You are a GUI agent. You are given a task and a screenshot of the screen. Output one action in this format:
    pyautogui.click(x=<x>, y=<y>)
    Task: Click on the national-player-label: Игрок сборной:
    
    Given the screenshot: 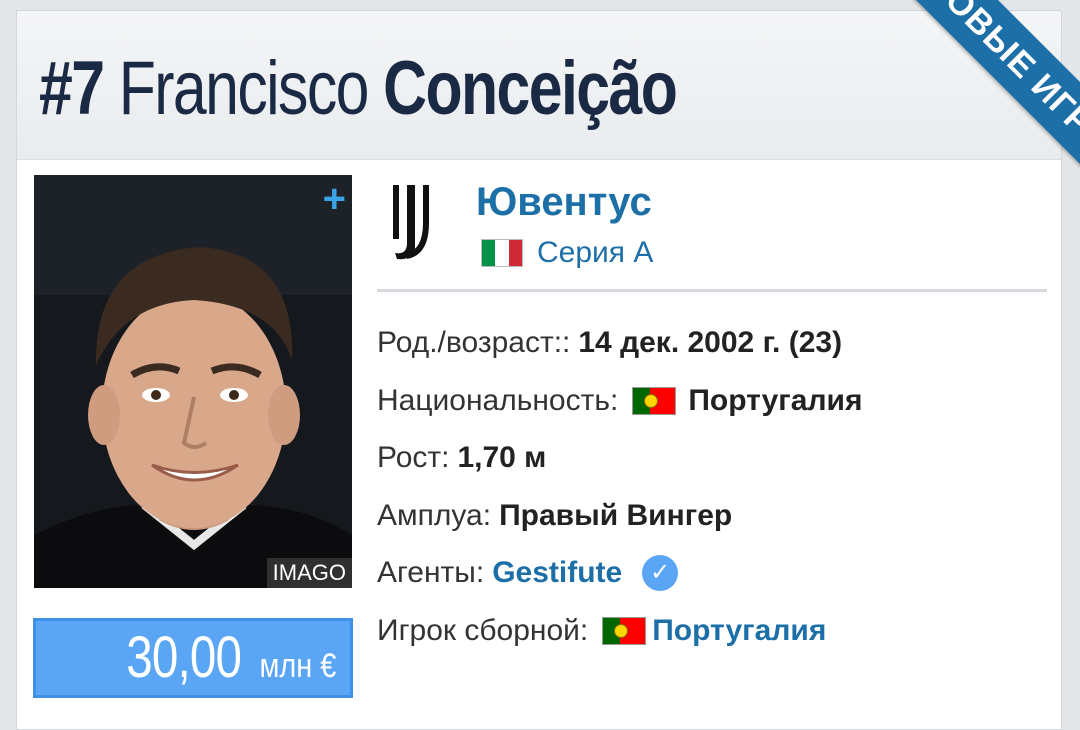 What is the action you would take?
    pyautogui.click(x=483, y=630)
    